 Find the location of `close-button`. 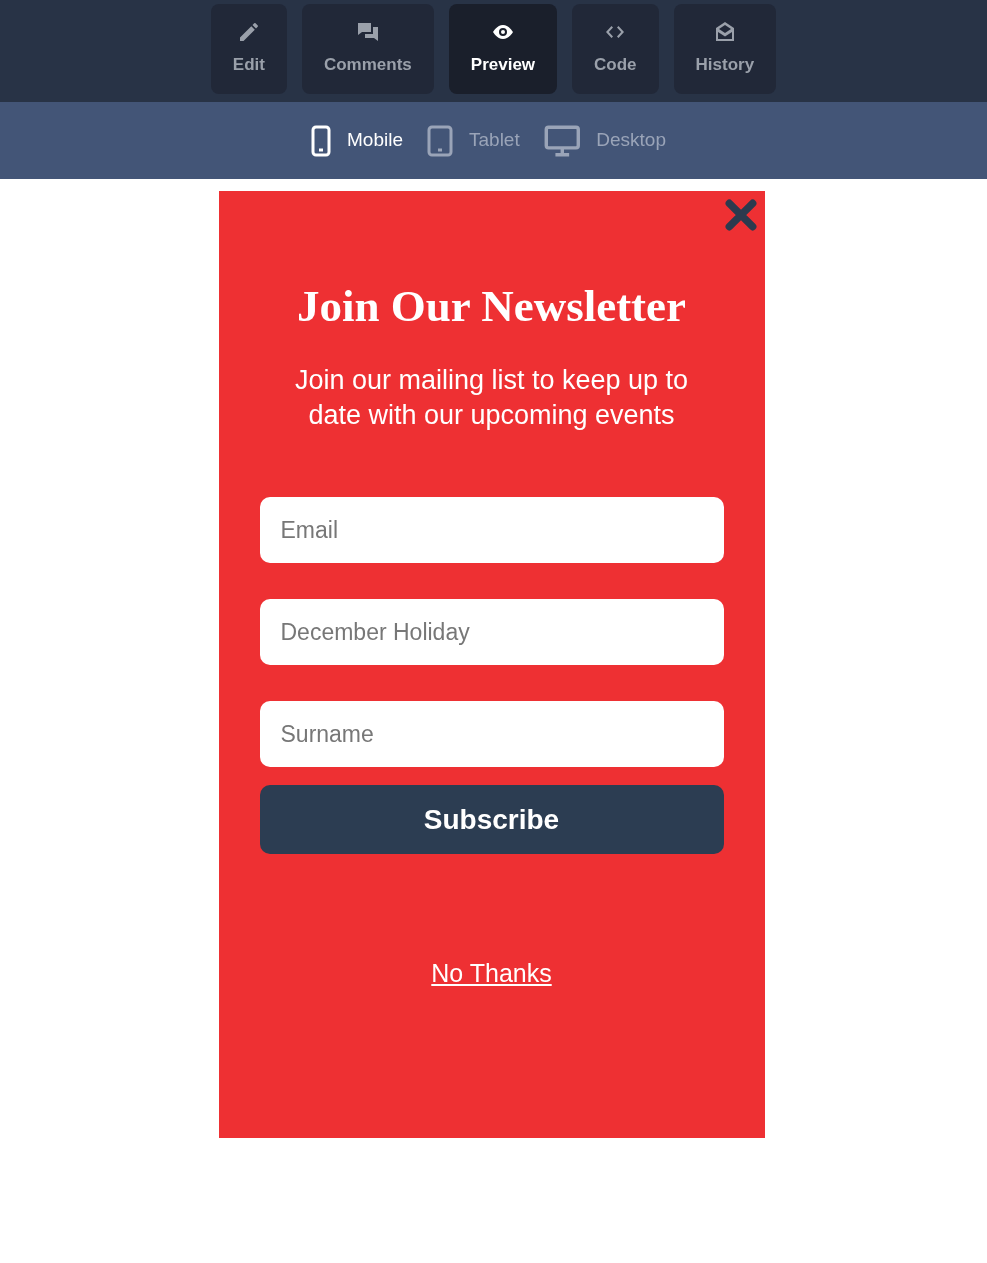

close-button is located at coordinates (740, 215).